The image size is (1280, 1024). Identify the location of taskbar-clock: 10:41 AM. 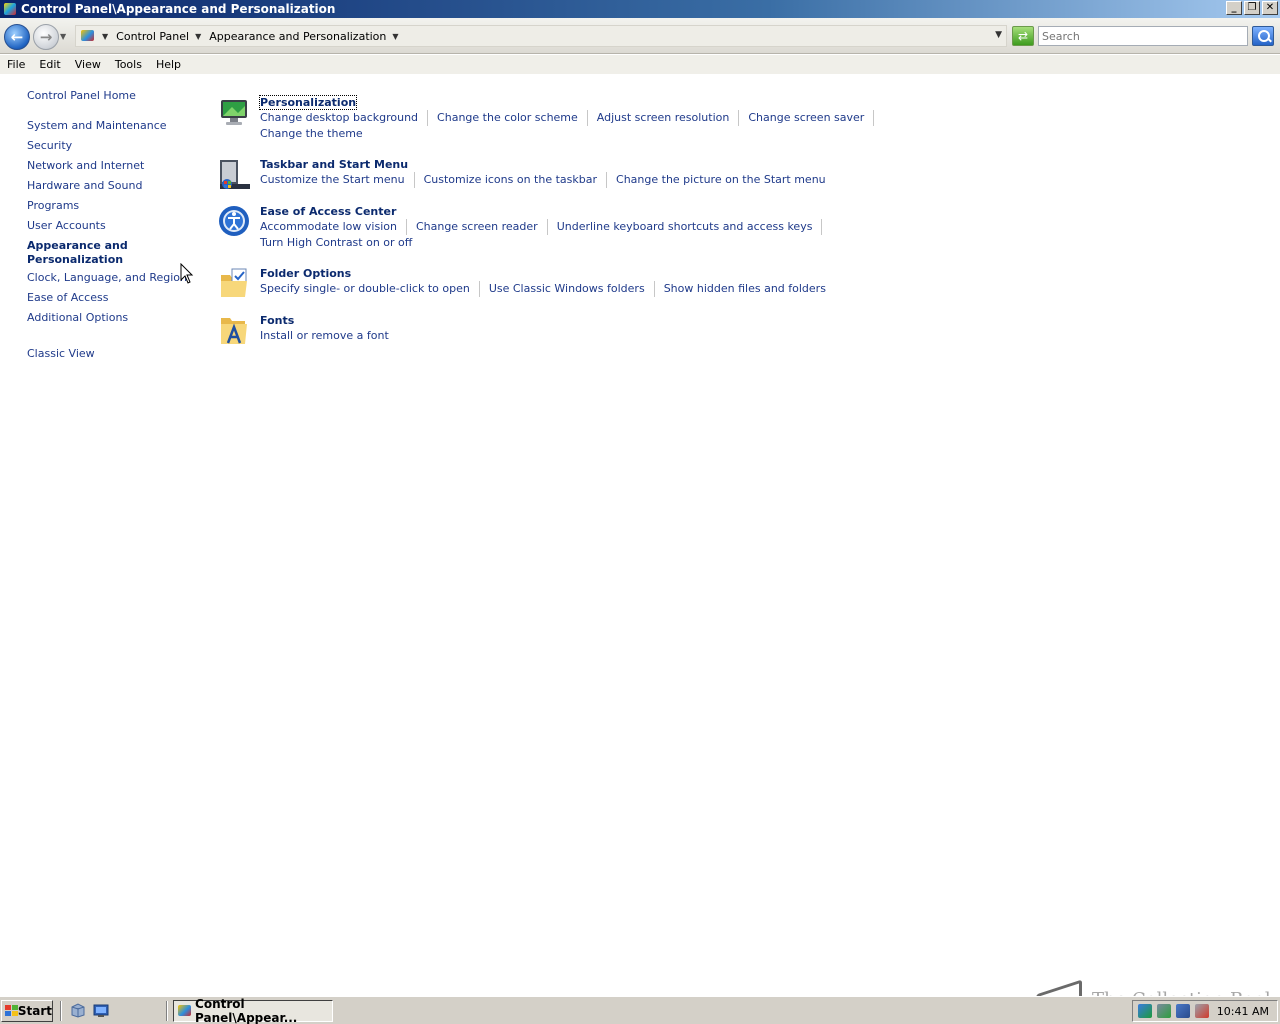
(1243, 1011).